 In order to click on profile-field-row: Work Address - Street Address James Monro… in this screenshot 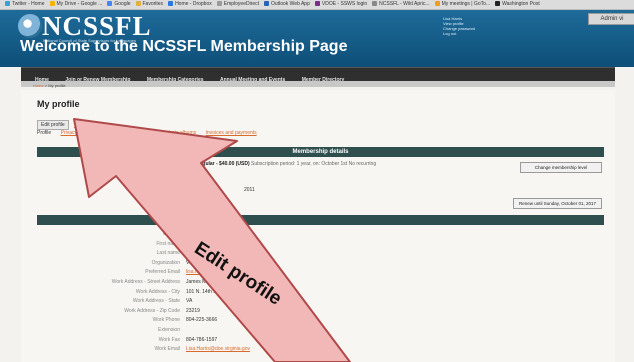, I will do `click(202, 282)`.